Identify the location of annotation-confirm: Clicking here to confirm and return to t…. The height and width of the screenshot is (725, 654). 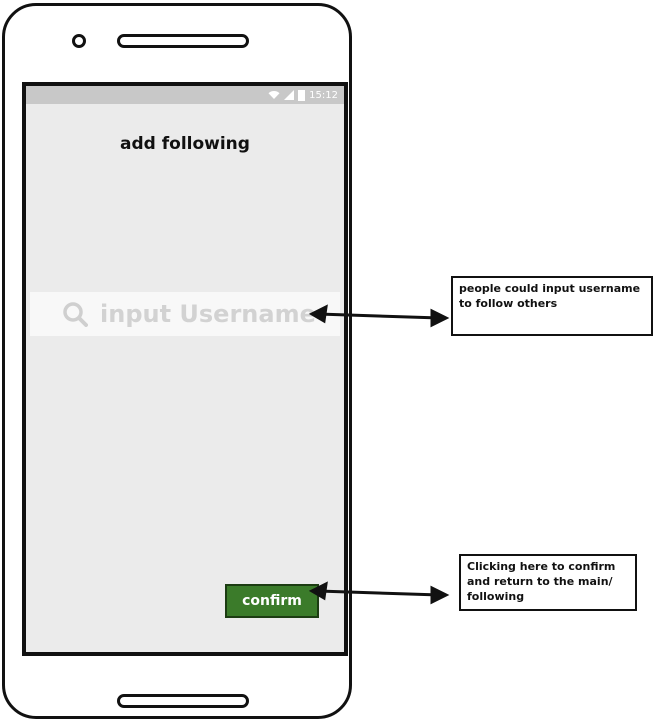
(548, 582).